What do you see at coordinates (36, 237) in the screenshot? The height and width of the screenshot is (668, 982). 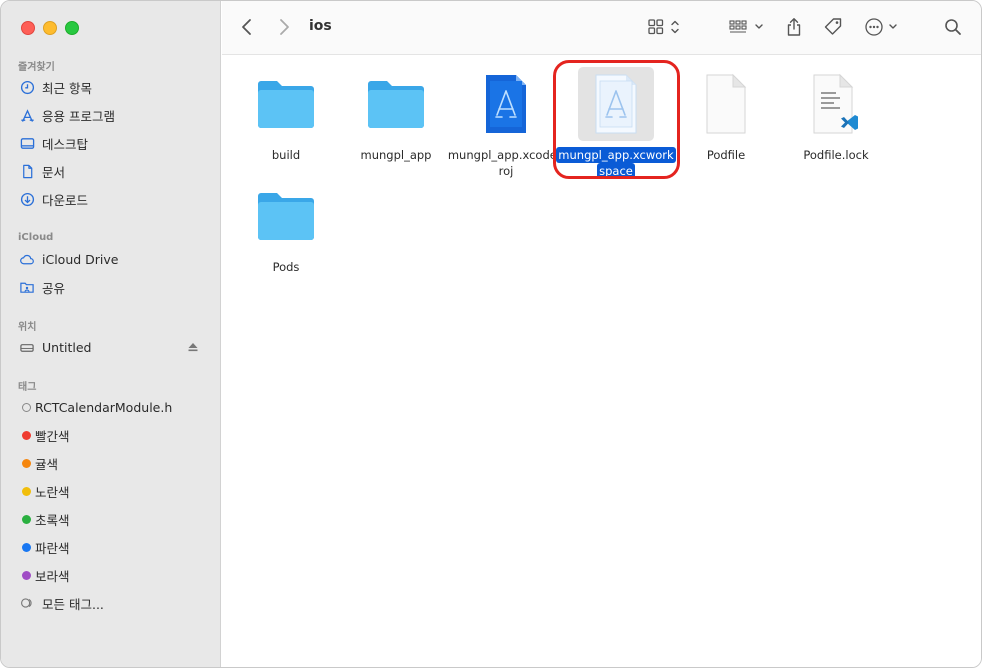 I see `icloud-section-title: iCloud` at bounding box center [36, 237].